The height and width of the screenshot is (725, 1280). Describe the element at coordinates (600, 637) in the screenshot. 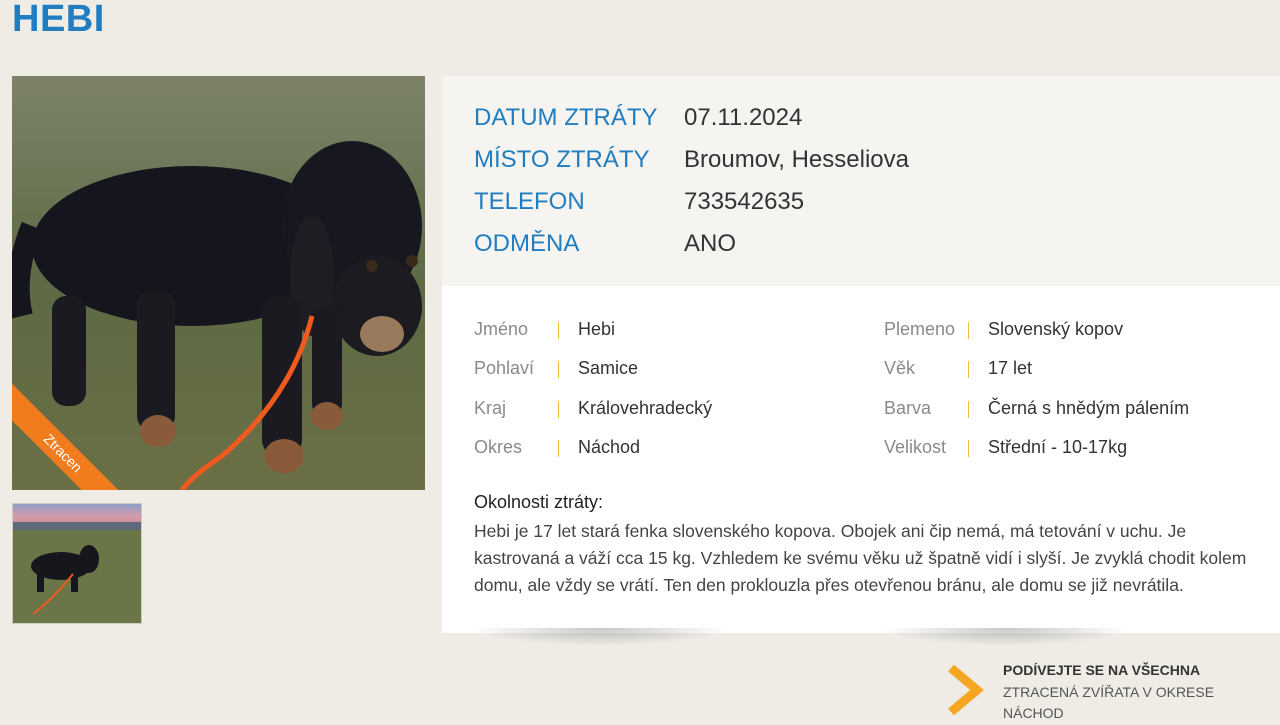

I see `panel-shadow-left` at that location.